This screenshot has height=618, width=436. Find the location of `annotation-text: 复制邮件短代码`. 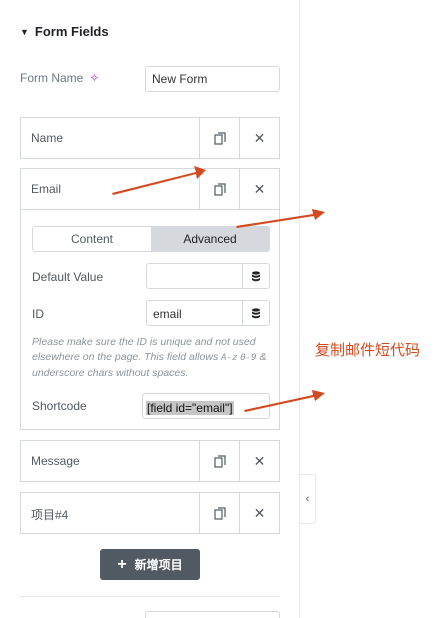

annotation-text: 复制邮件短代码 is located at coordinates (368, 350).